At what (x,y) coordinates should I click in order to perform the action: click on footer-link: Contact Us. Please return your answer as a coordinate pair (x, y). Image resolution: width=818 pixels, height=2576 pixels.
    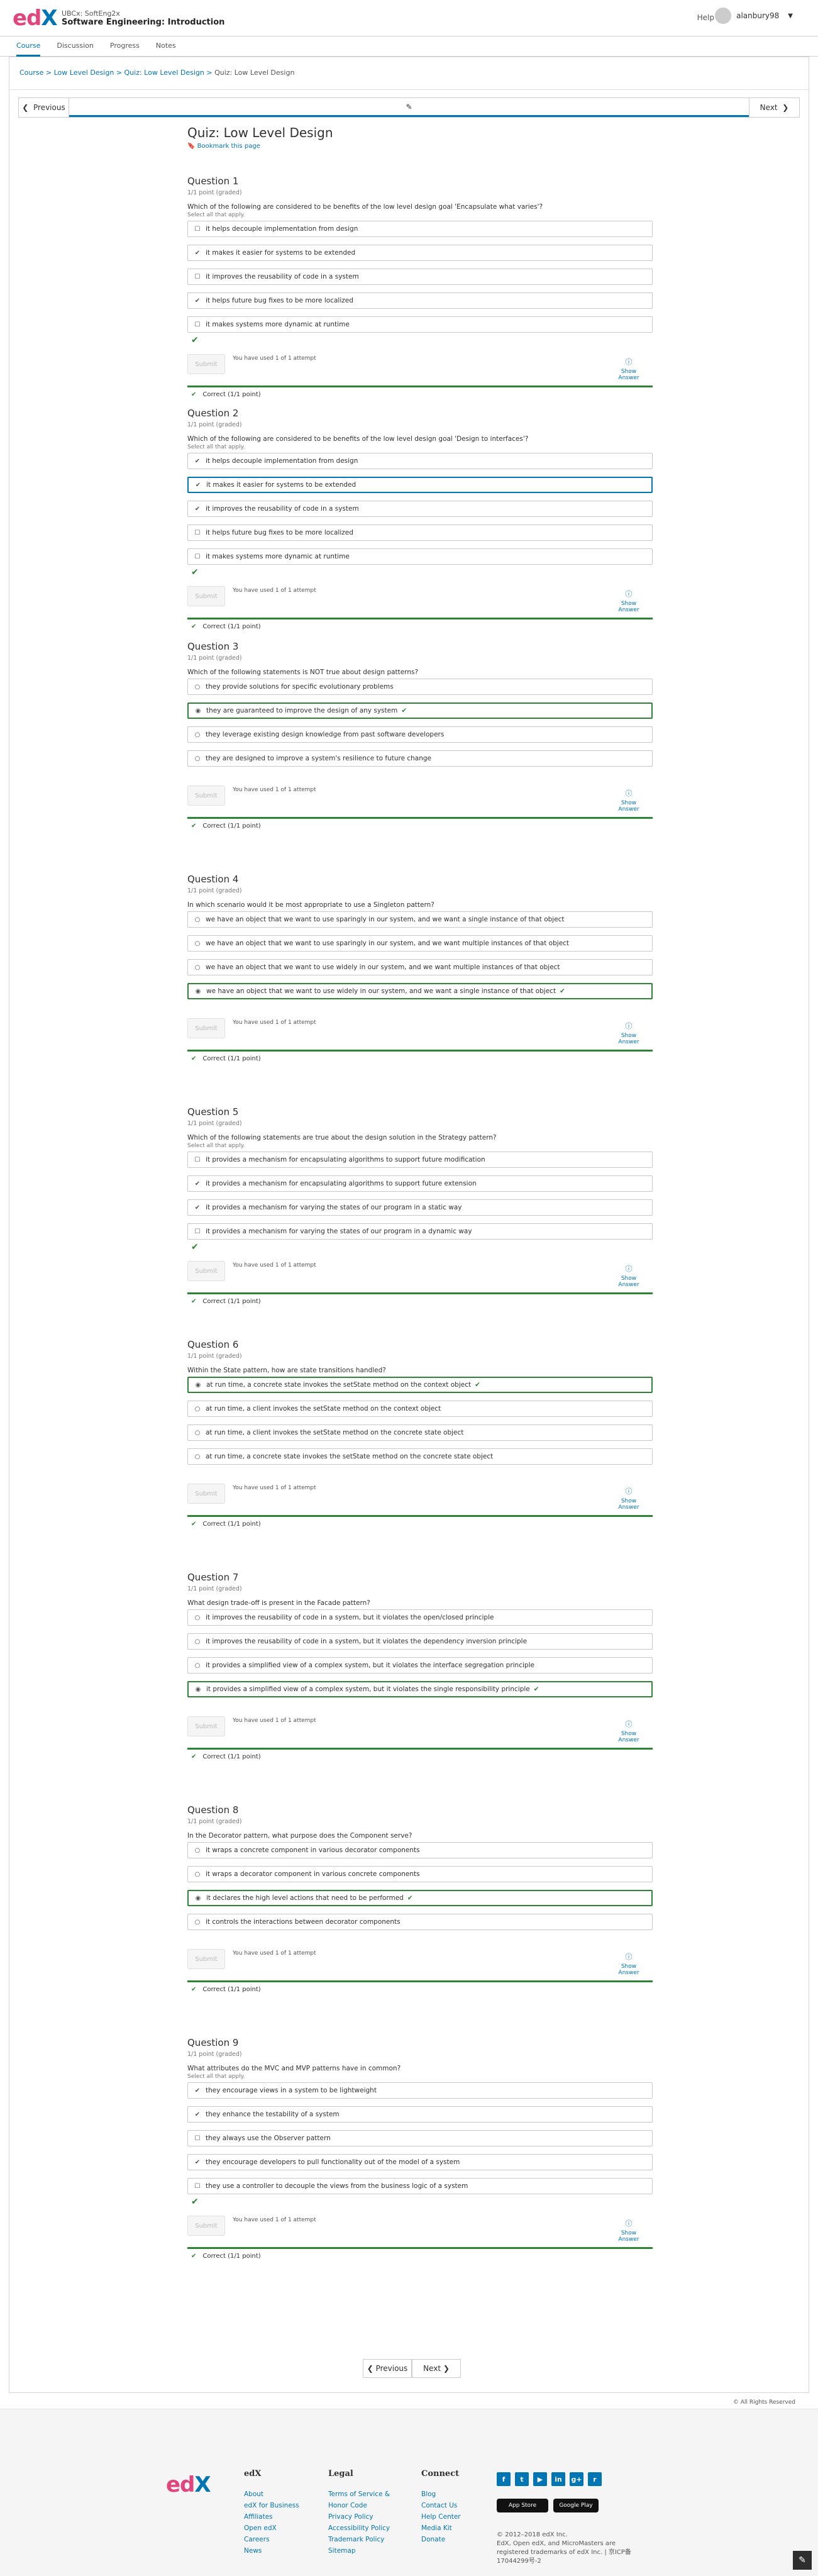
    Looking at the image, I should click on (441, 2505).